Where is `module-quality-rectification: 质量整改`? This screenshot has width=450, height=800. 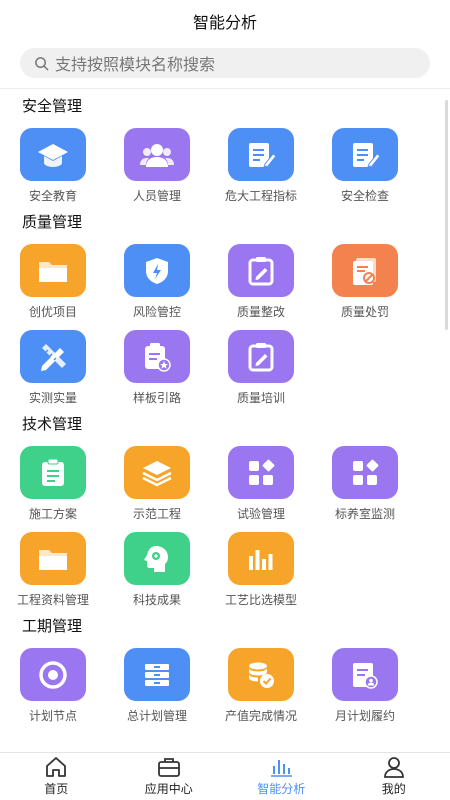
module-quality-rectification: 质量整改 is located at coordinates (261, 277).